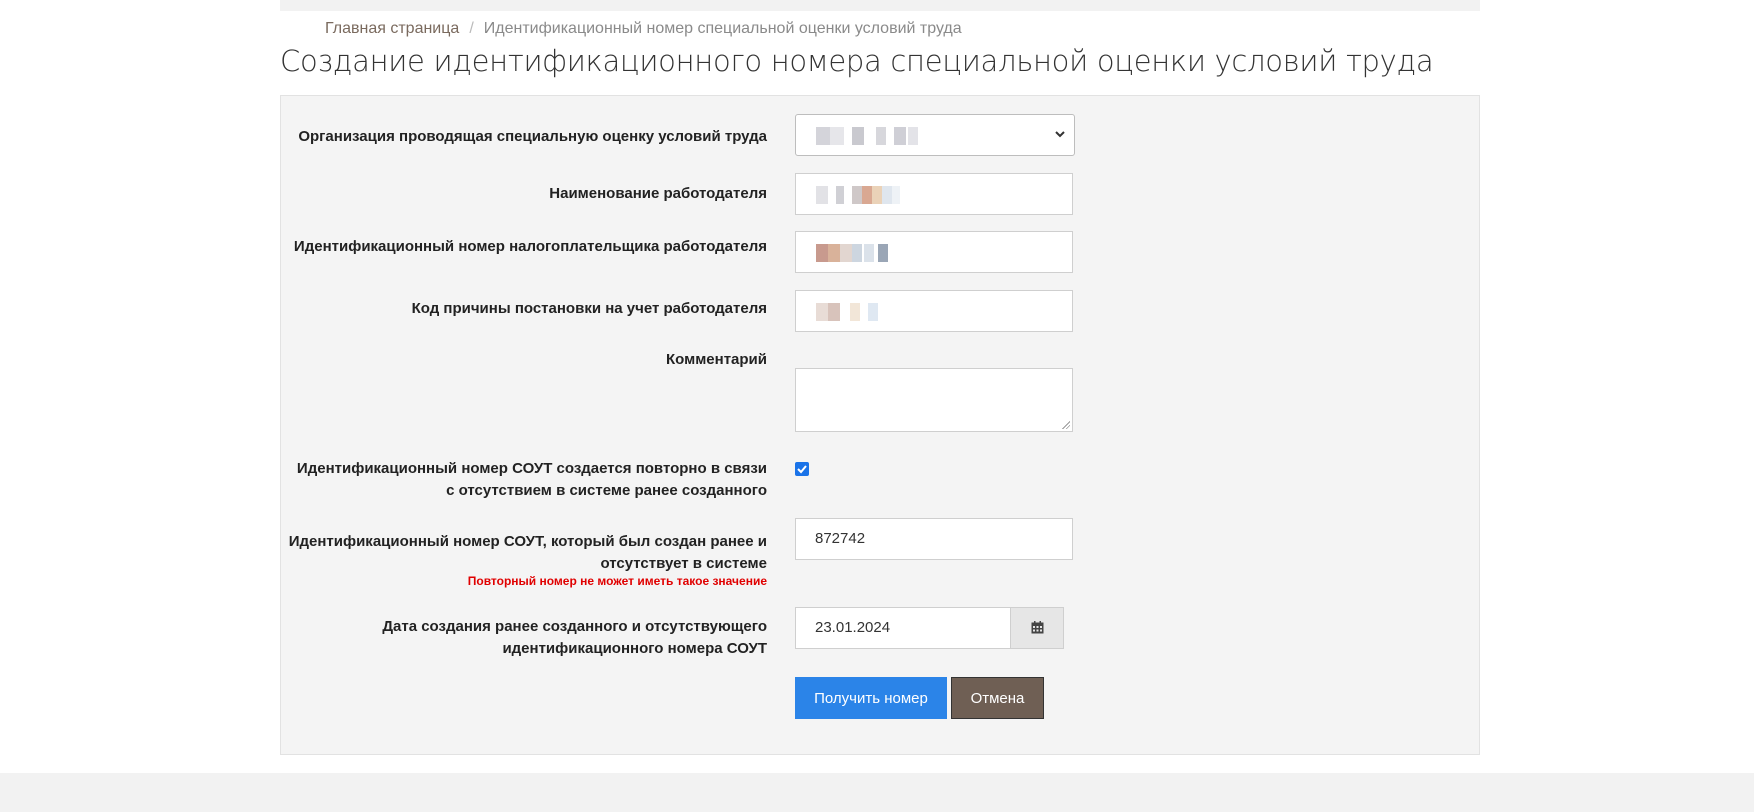  I want to click on employer-name-input, so click(934, 194).